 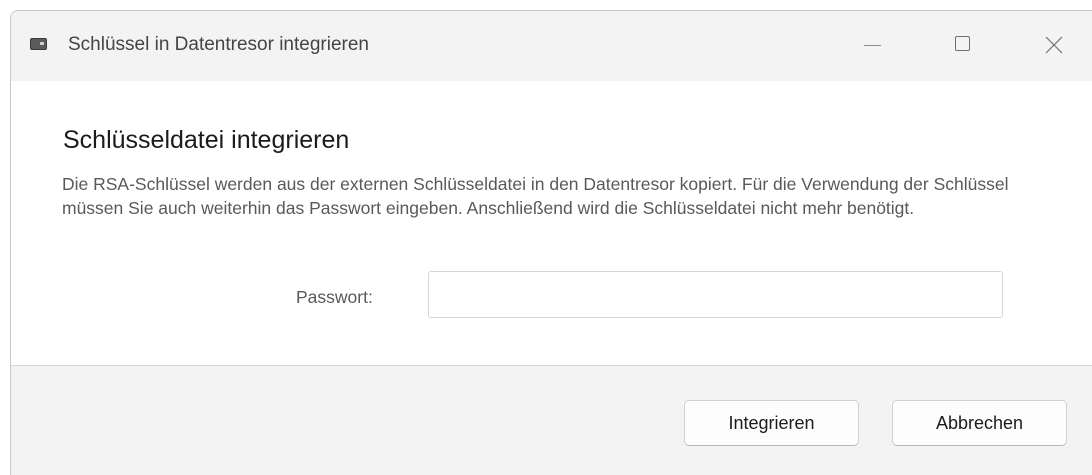 What do you see at coordinates (979, 423) in the screenshot?
I see `cancel-button: Abbrechen` at bounding box center [979, 423].